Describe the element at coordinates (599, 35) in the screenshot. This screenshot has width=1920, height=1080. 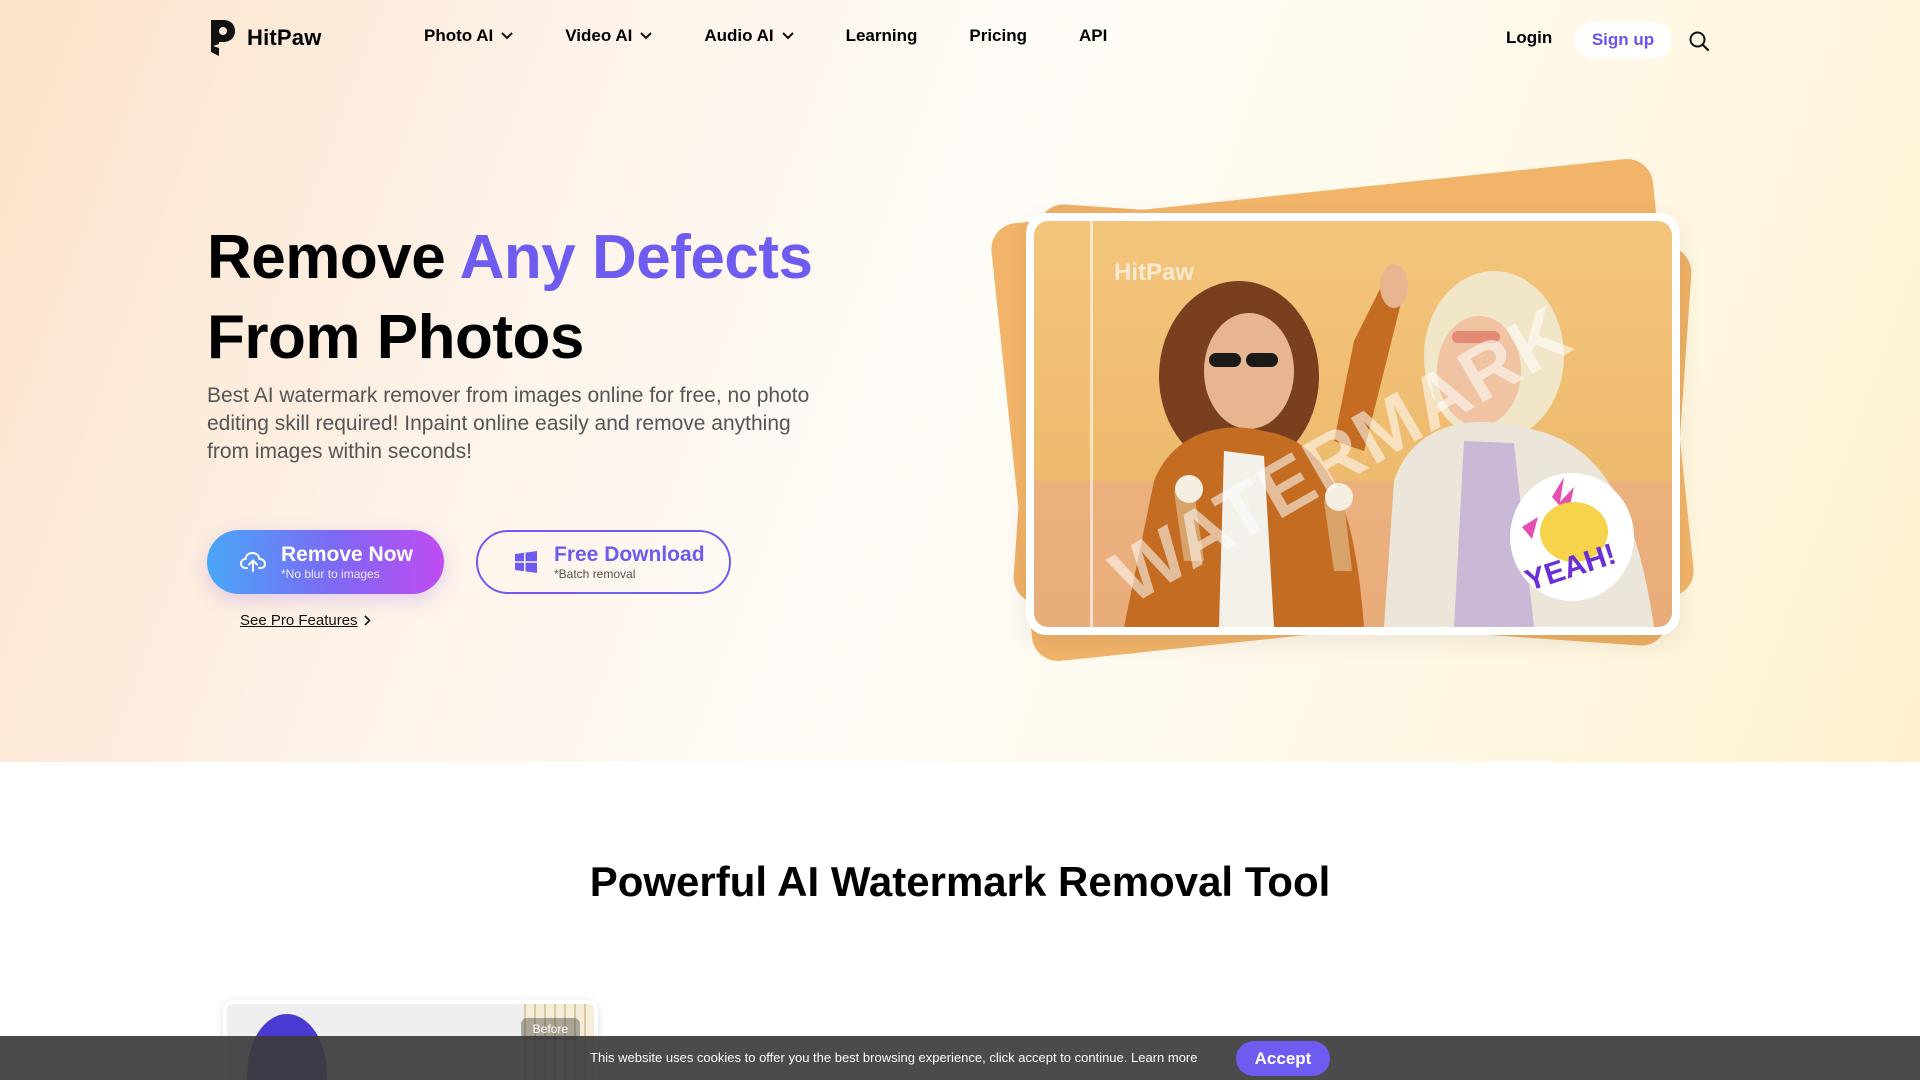
I see `nav-item-label: Video AI` at that location.